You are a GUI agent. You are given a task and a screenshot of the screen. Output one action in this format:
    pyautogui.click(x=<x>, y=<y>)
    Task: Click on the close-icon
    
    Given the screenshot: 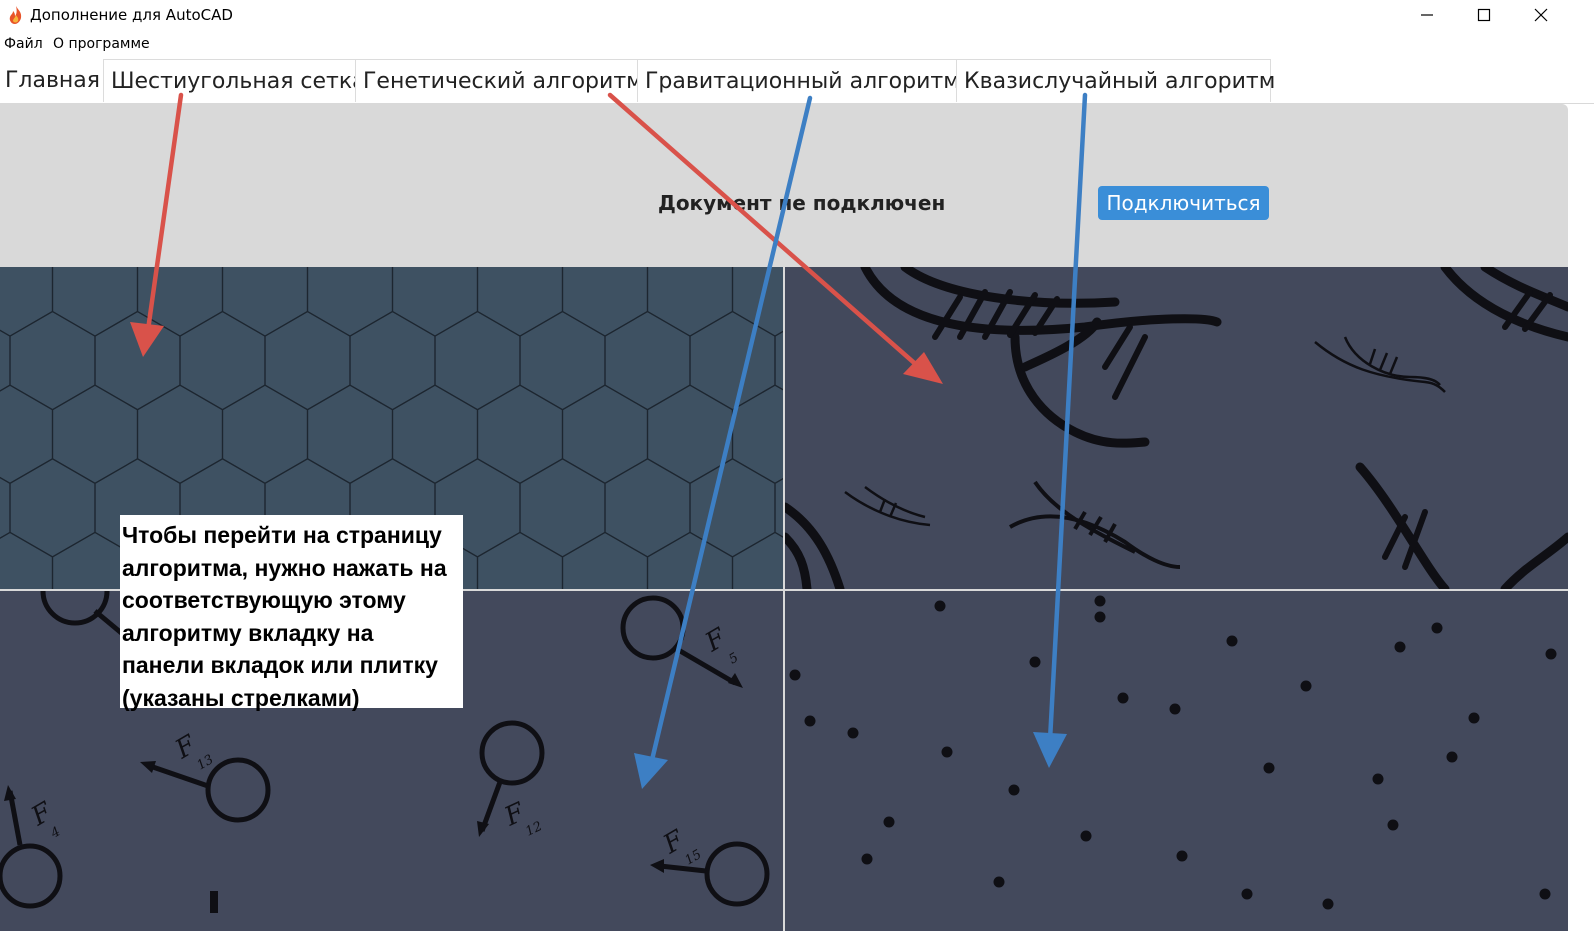 What is the action you would take?
    pyautogui.click(x=1541, y=15)
    